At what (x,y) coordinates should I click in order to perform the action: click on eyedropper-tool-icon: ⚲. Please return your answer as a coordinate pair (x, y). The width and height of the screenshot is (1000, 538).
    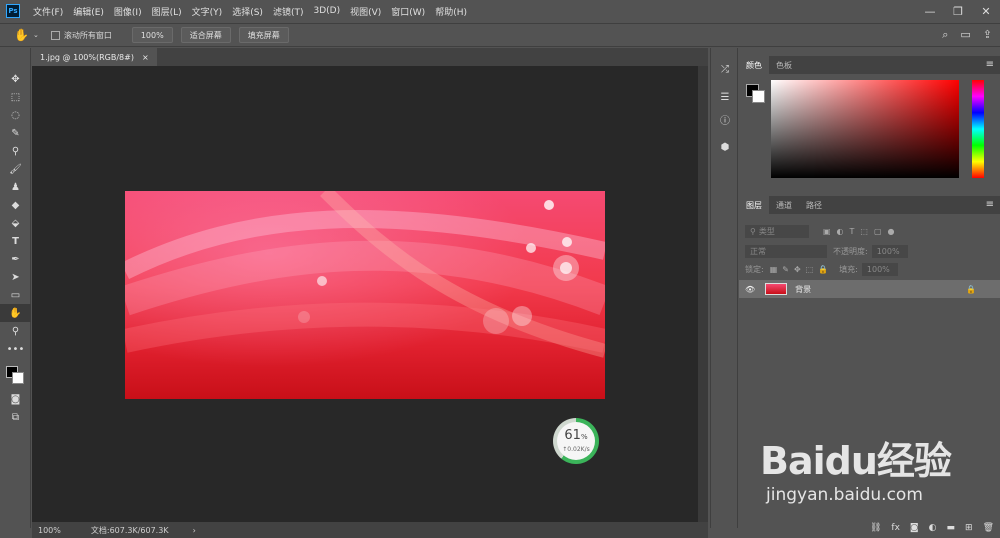
    Looking at the image, I should click on (15, 151).